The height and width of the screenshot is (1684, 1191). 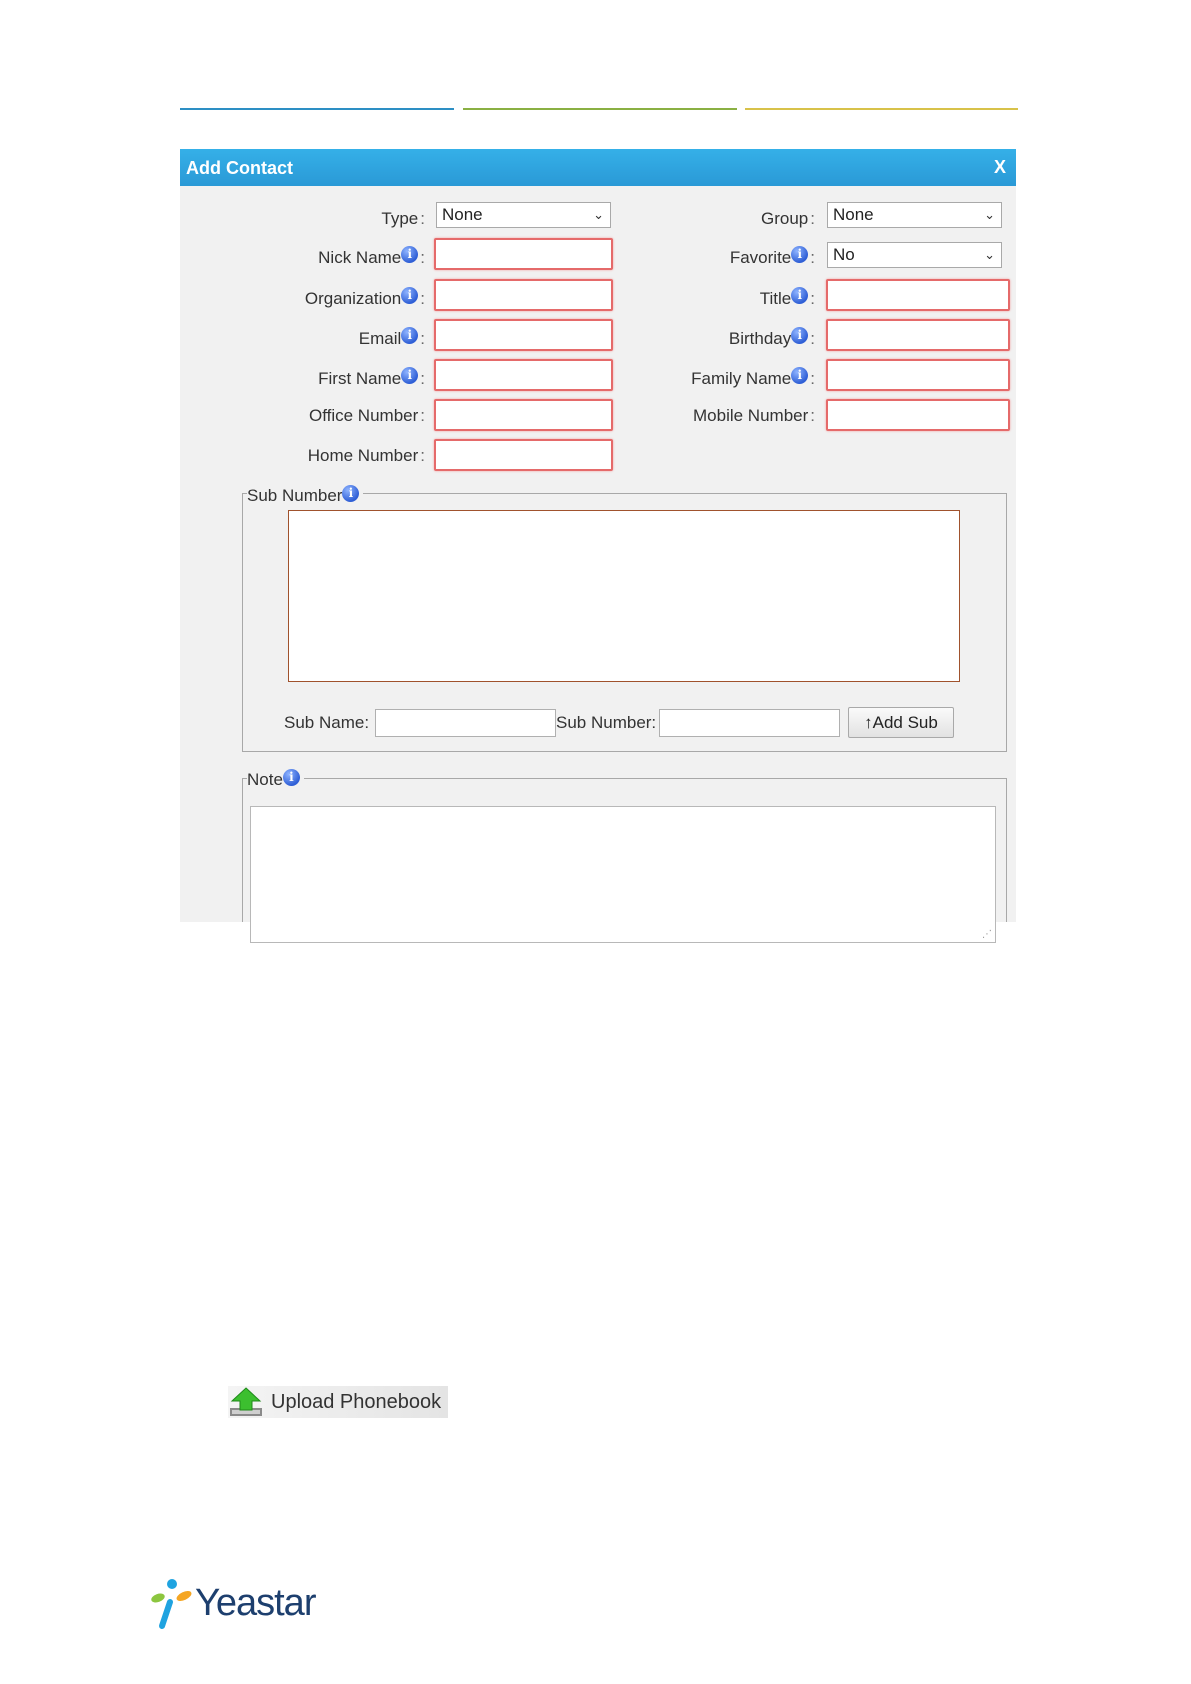 I want to click on resize-grip-icon: ⋰, so click(x=987, y=934).